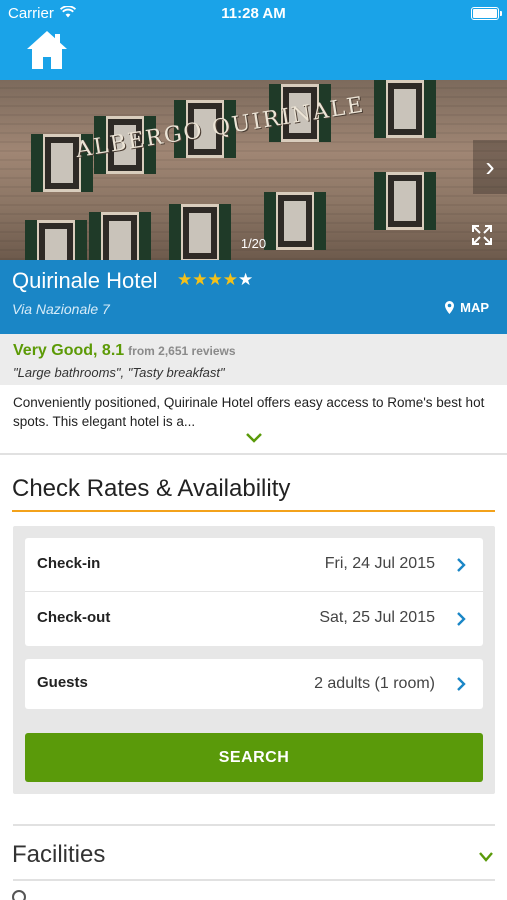 This screenshot has height=900, width=507. What do you see at coordinates (253, 511) in the screenshot?
I see `title-underline` at bounding box center [253, 511].